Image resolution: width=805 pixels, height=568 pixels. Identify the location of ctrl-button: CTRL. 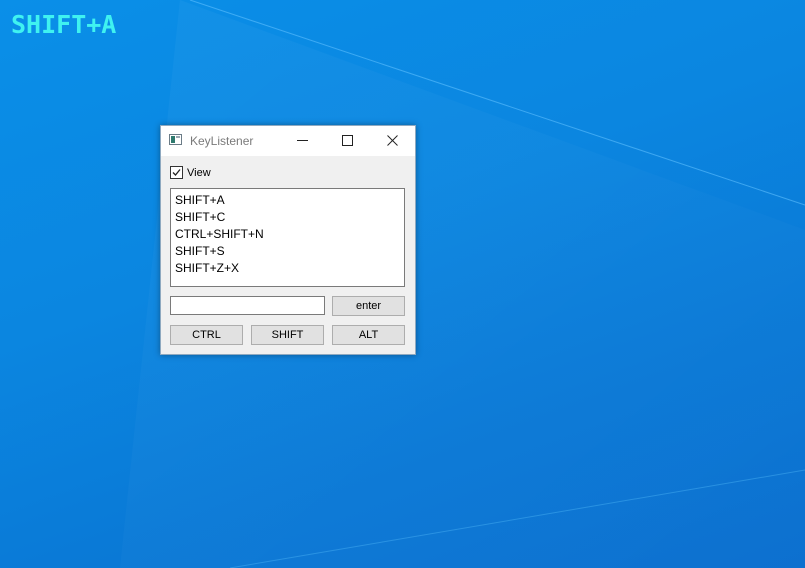
(206, 335).